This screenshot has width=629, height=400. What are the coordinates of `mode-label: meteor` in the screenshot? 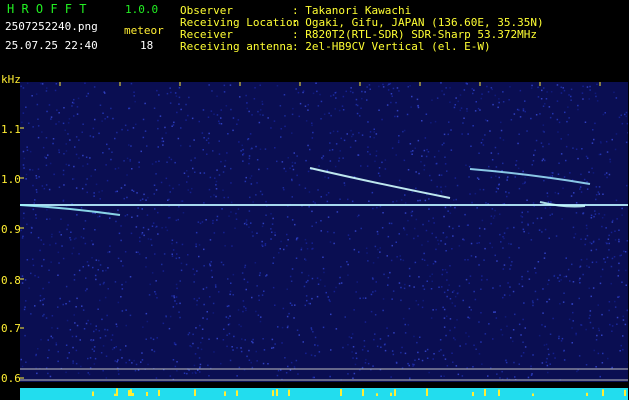 It's located at (144, 30).